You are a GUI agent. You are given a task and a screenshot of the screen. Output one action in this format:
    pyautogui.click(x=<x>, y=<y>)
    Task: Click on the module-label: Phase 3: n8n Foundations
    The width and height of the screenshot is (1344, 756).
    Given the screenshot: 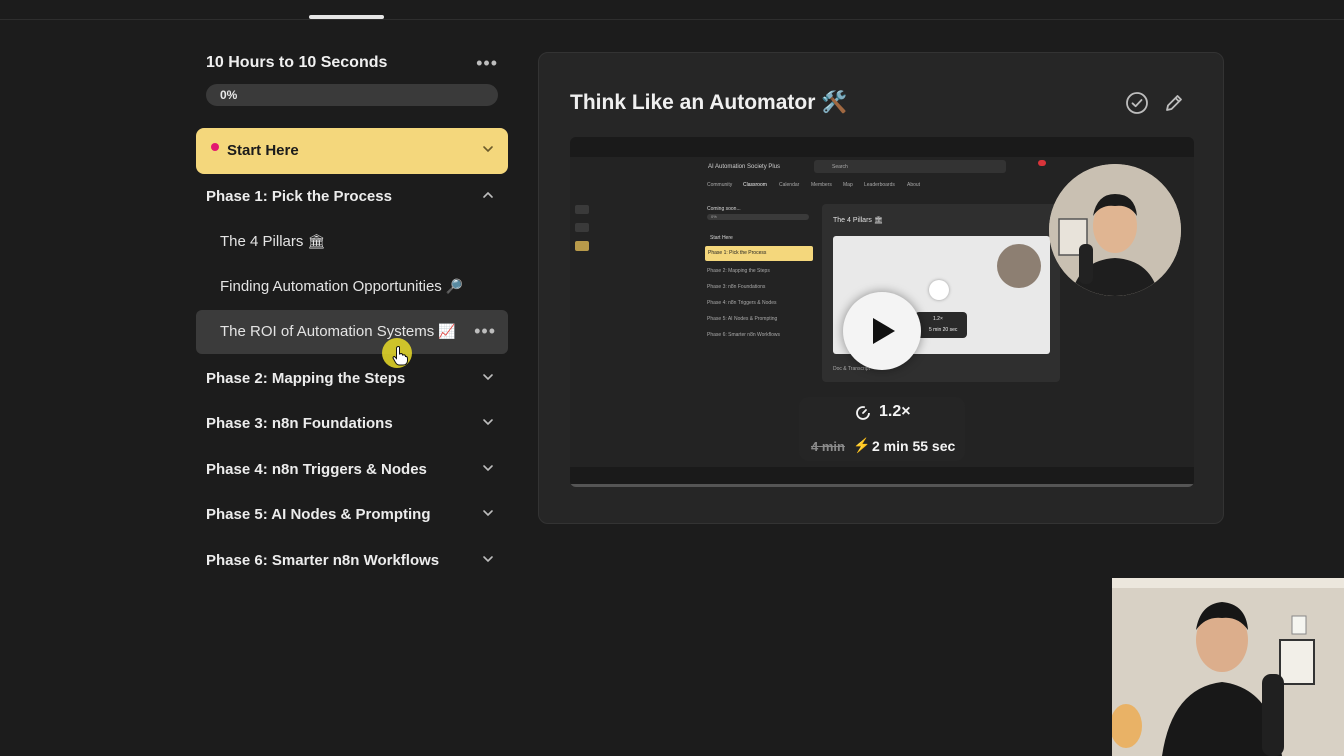 What is the action you would take?
    pyautogui.click(x=299, y=423)
    